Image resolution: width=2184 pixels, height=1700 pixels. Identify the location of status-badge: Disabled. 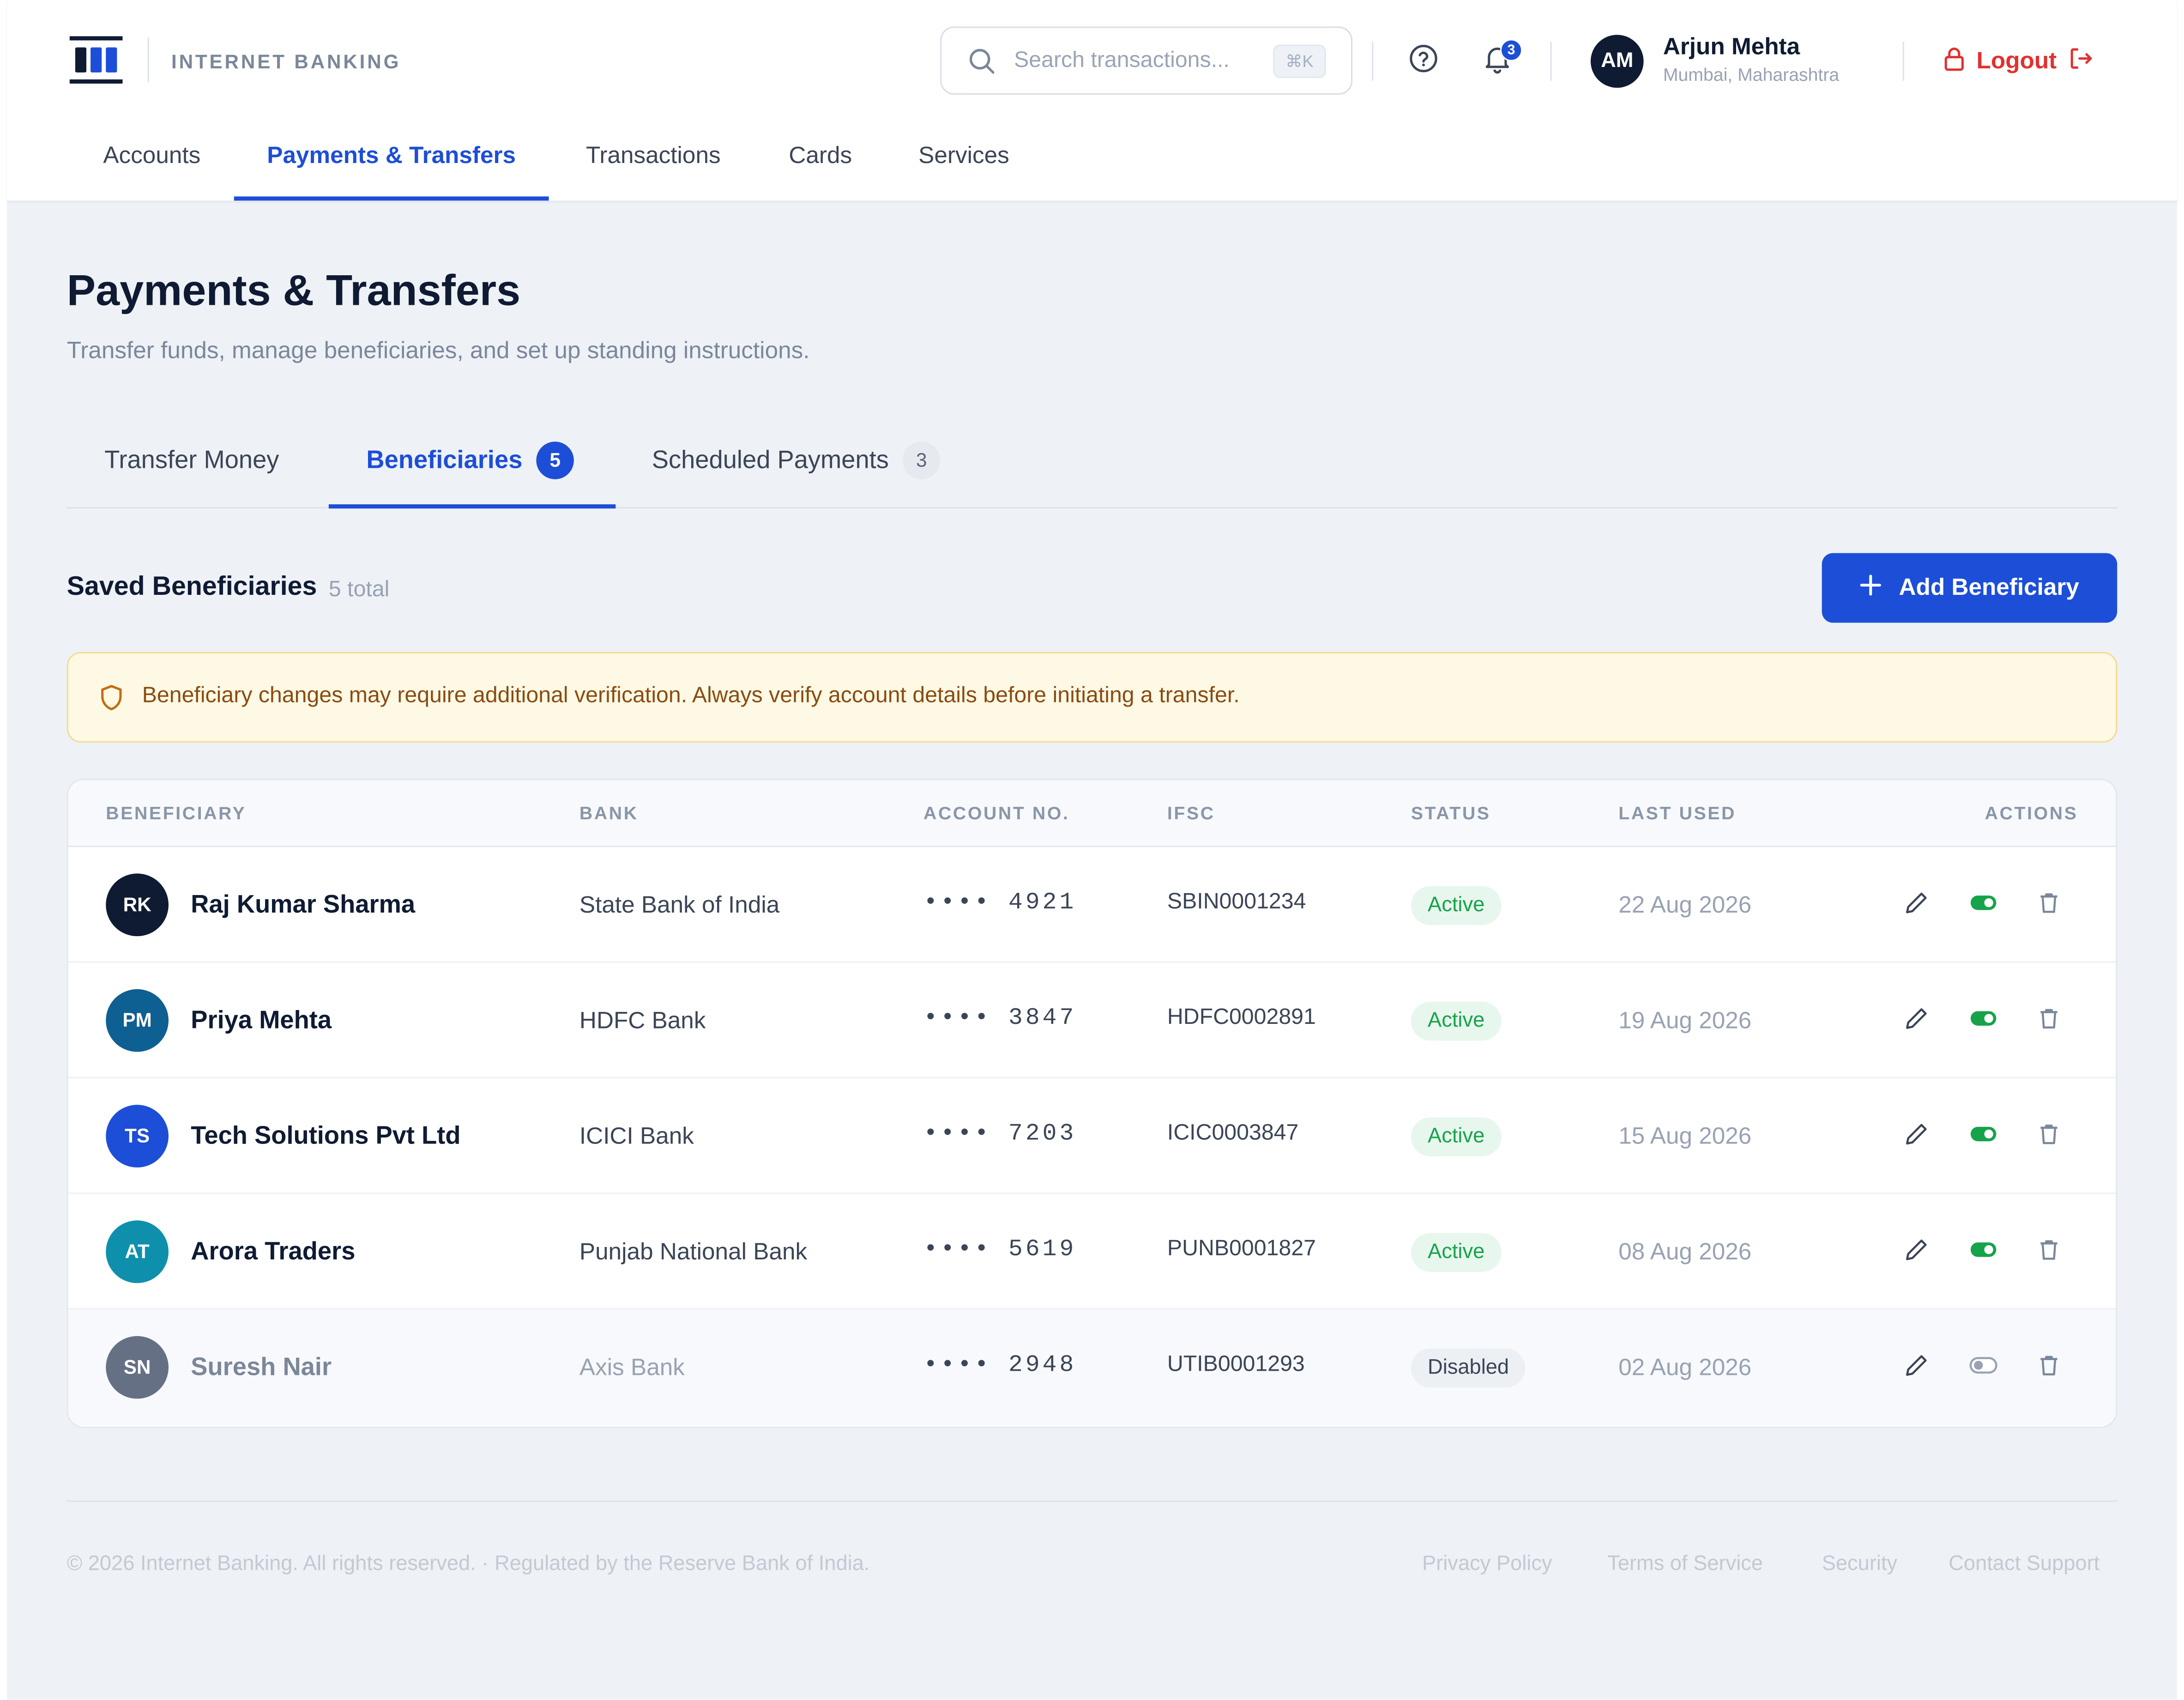
(1468, 1369).